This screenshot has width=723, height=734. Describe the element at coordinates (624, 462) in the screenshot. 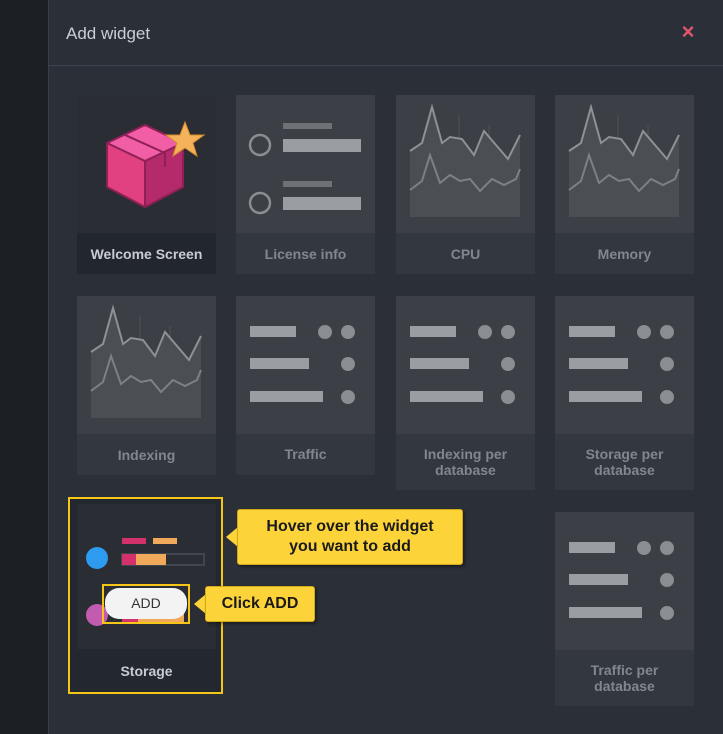

I see `widget-label: Storage per database` at that location.